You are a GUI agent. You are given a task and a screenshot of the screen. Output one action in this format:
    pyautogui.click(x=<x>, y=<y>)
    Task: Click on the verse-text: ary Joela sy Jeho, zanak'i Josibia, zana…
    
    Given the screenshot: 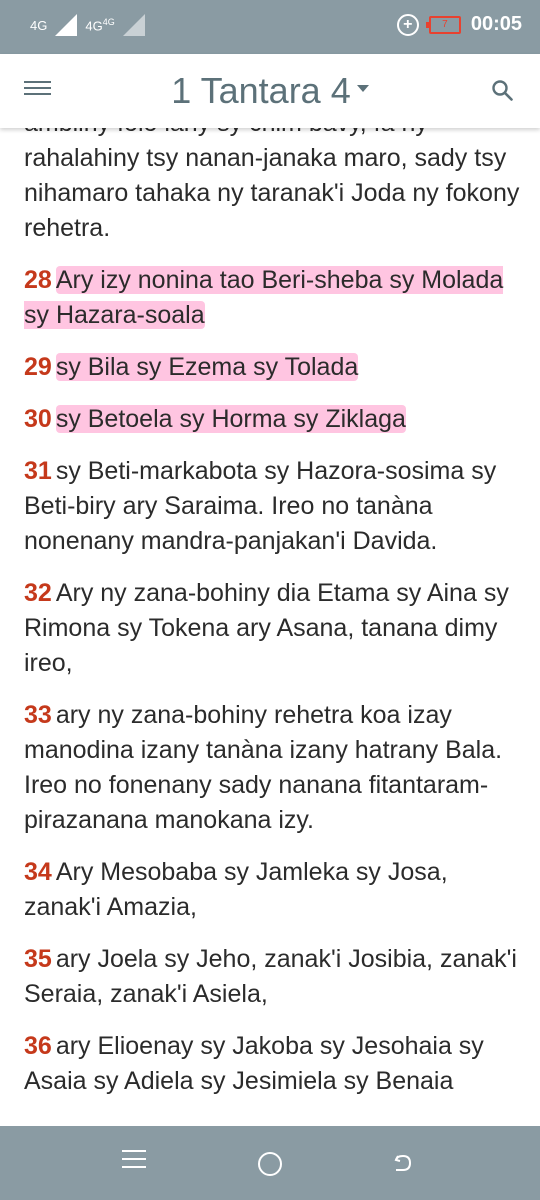 What is the action you would take?
    pyautogui.click(x=270, y=976)
    